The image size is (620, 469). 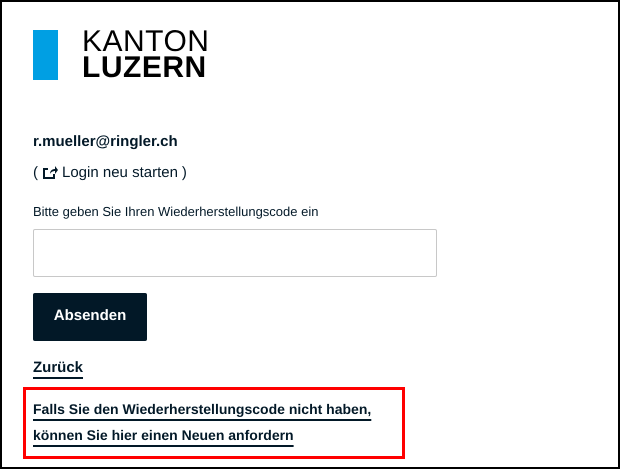 I want to click on code-input-field, so click(x=235, y=252).